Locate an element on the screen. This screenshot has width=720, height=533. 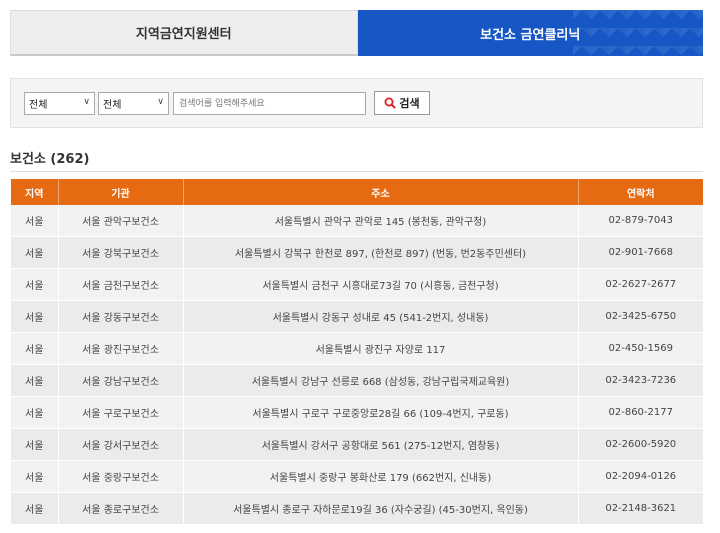
search-button: 검색 is located at coordinates (402, 103).